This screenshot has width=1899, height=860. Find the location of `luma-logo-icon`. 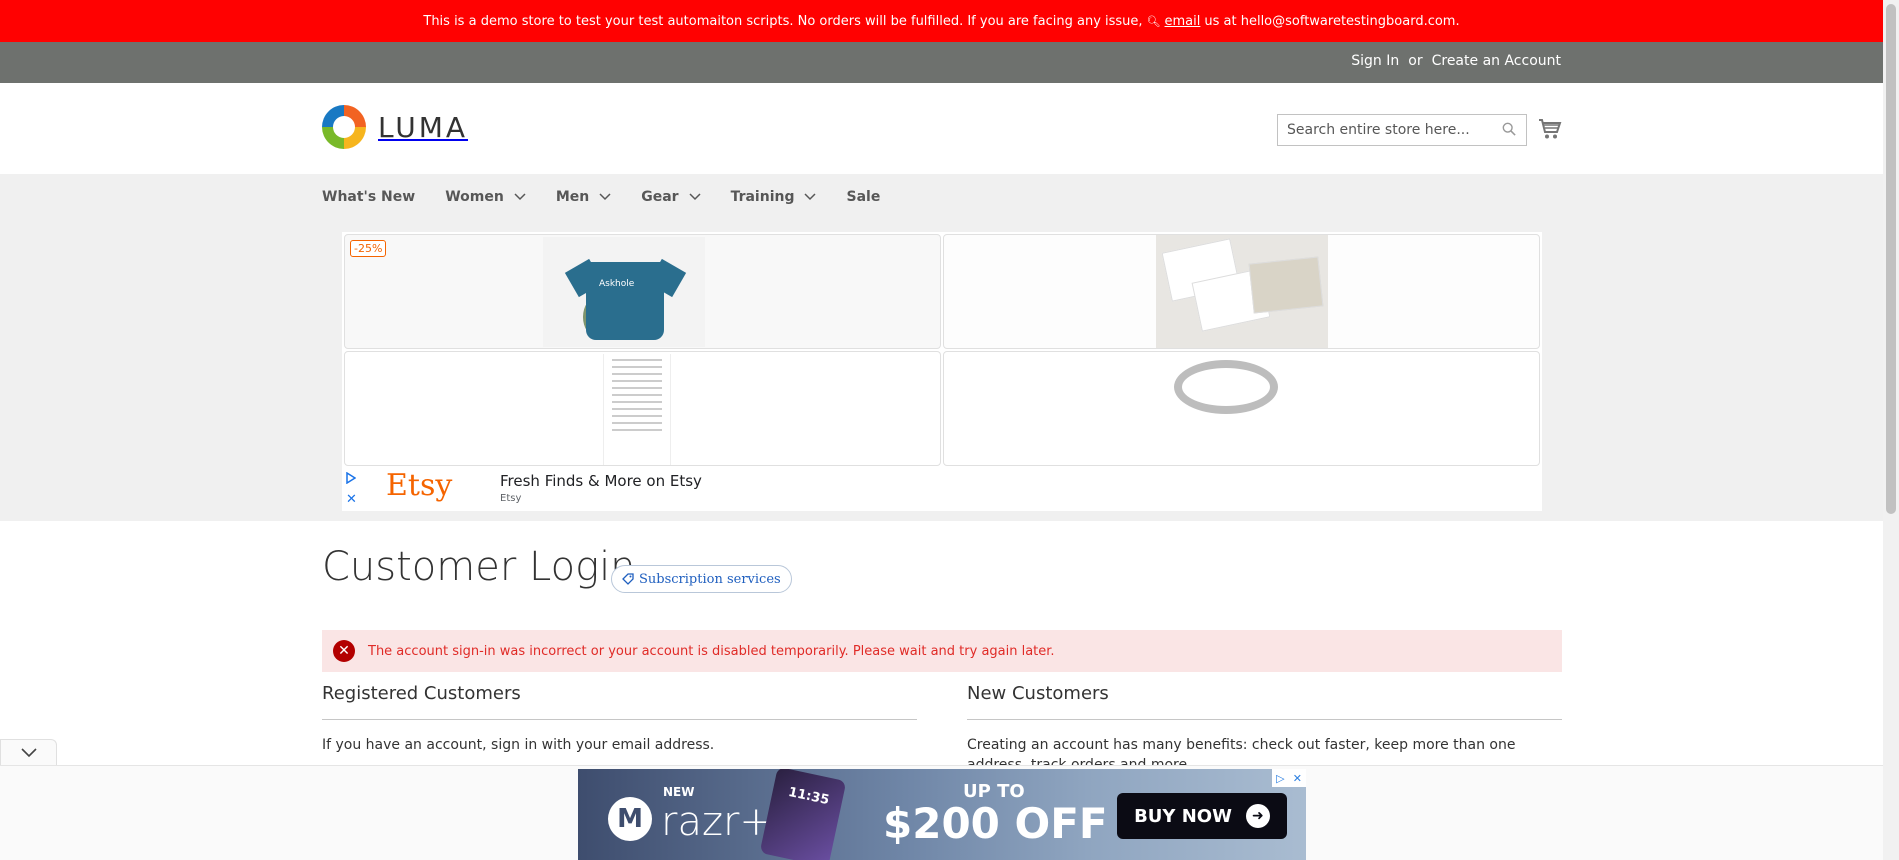

luma-logo-icon is located at coordinates (344, 127).